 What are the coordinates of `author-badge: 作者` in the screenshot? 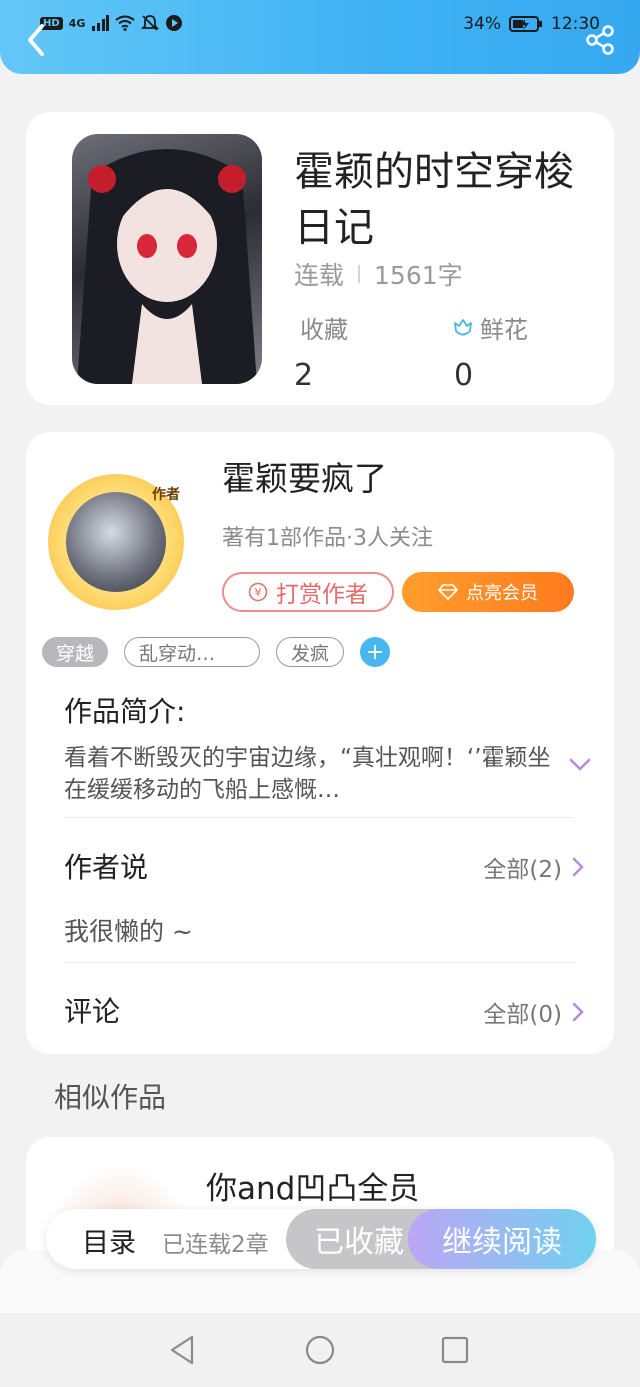 It's located at (166, 495).